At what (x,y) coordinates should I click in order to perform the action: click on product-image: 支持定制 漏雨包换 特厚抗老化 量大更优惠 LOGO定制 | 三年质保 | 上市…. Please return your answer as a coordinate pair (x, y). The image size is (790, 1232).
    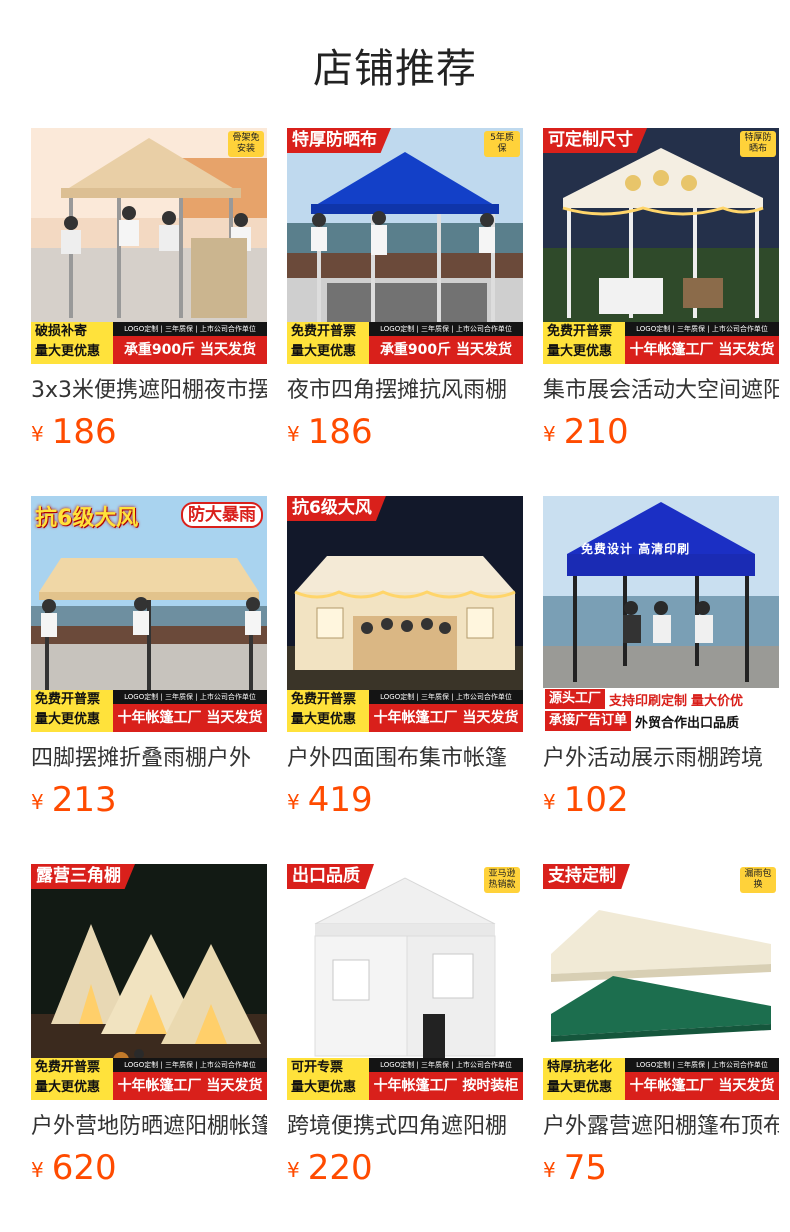
    Looking at the image, I should click on (661, 982).